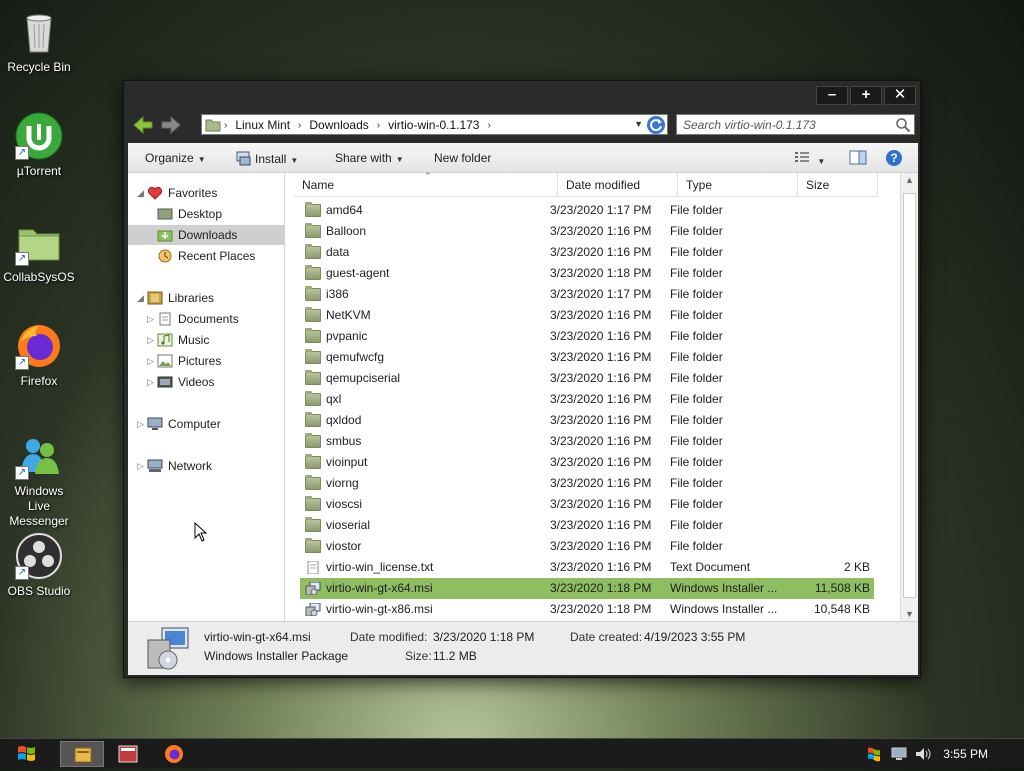 Image resolution: width=1024 pixels, height=771 pixels. Describe the element at coordinates (338, 125) in the screenshot. I see `breadcrumb-downloads: Downloads` at that location.